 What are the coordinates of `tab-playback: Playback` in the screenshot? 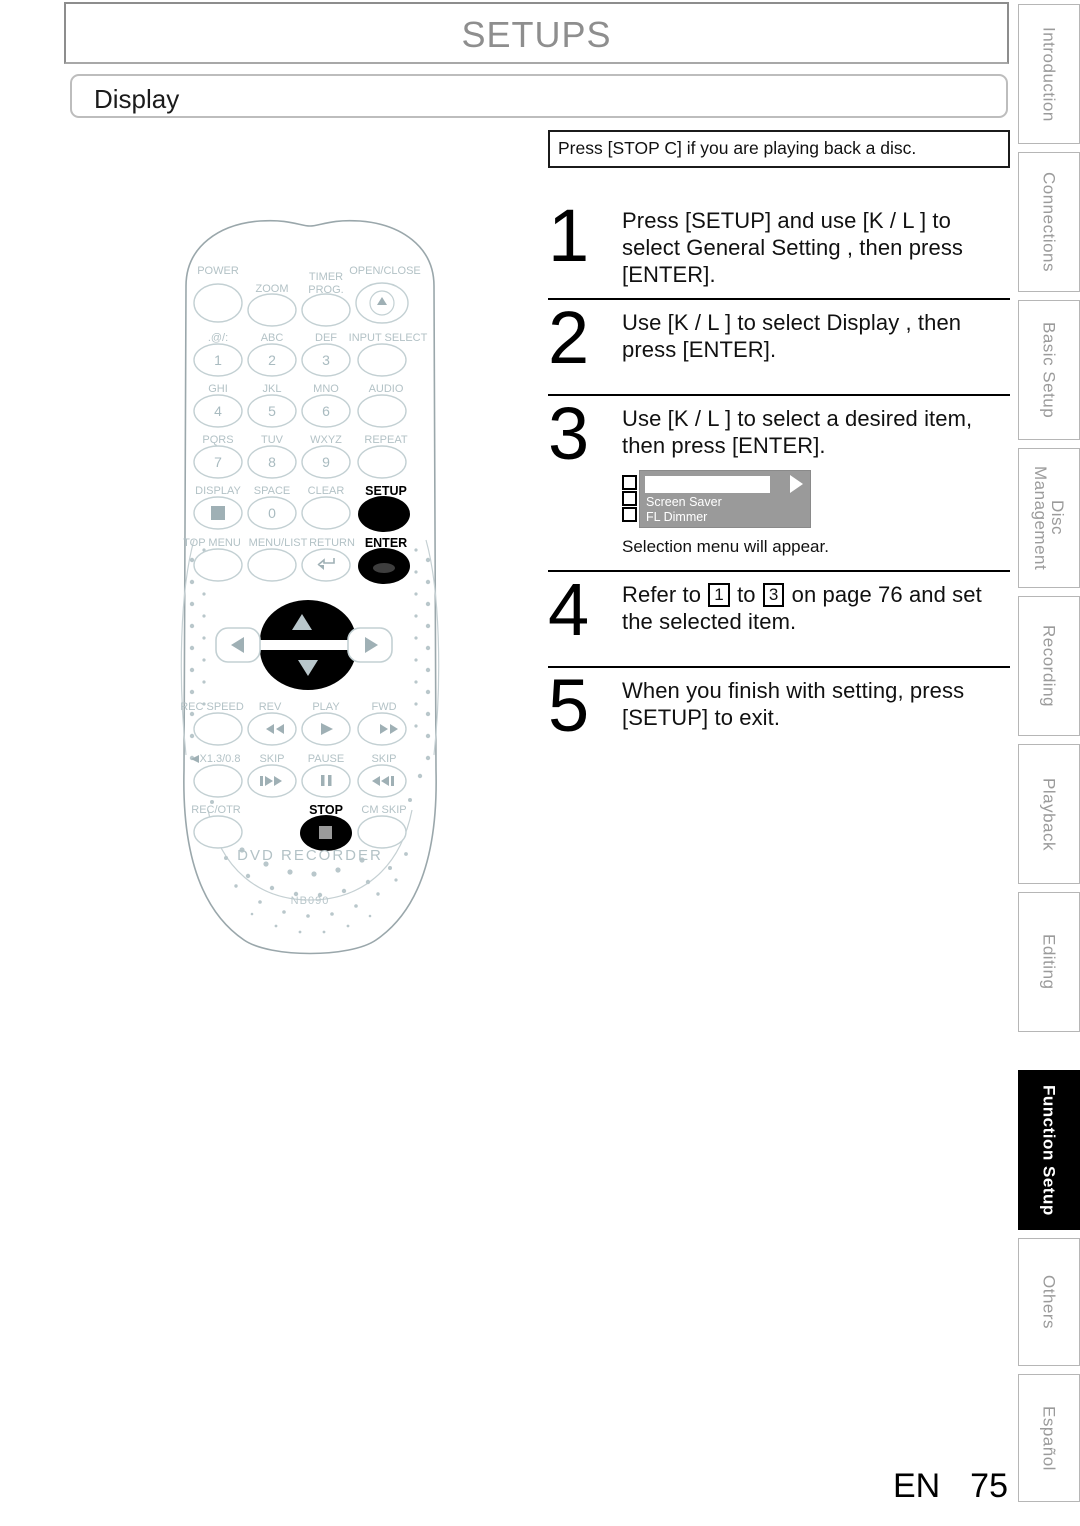 It's located at (1049, 814).